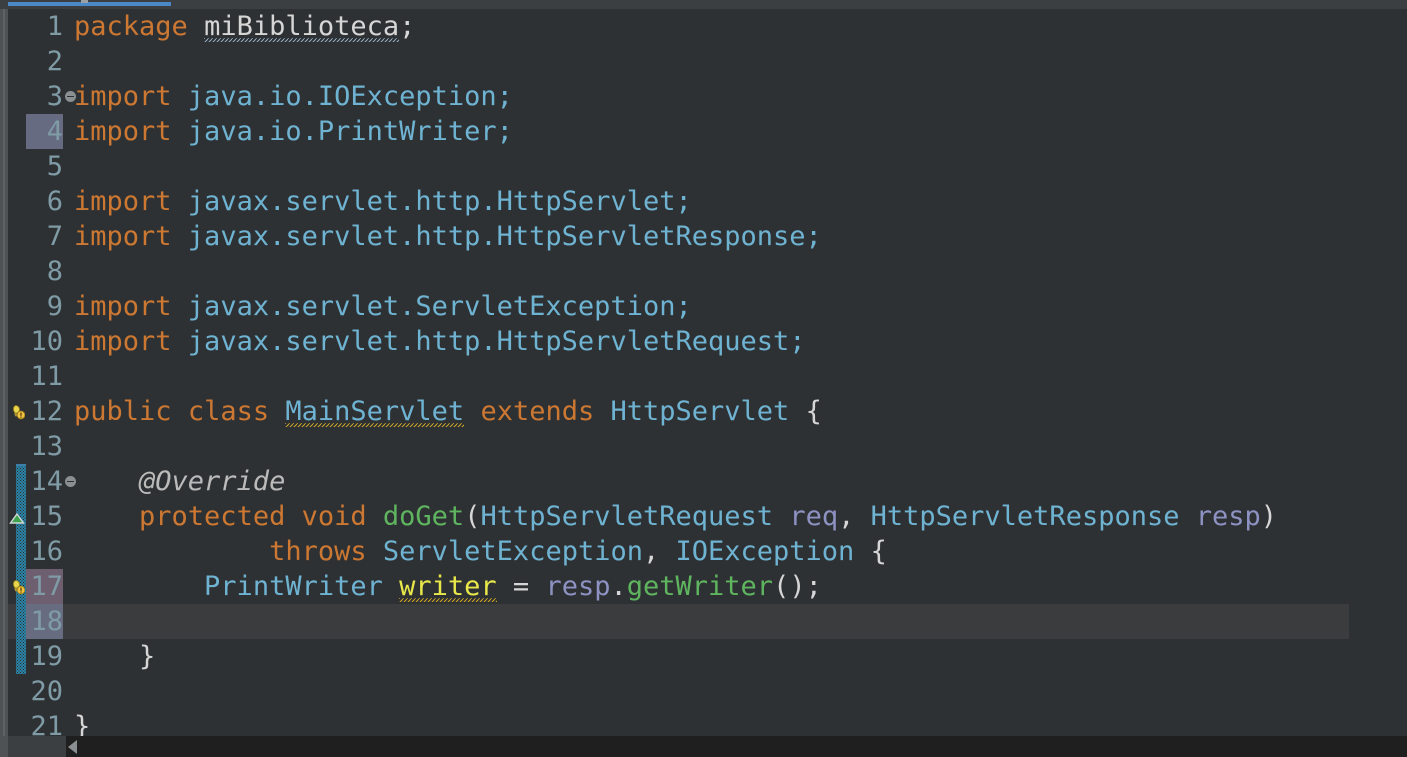 The image size is (1407, 757). Describe the element at coordinates (44, 516) in the screenshot. I see `line-number: 15` at that location.